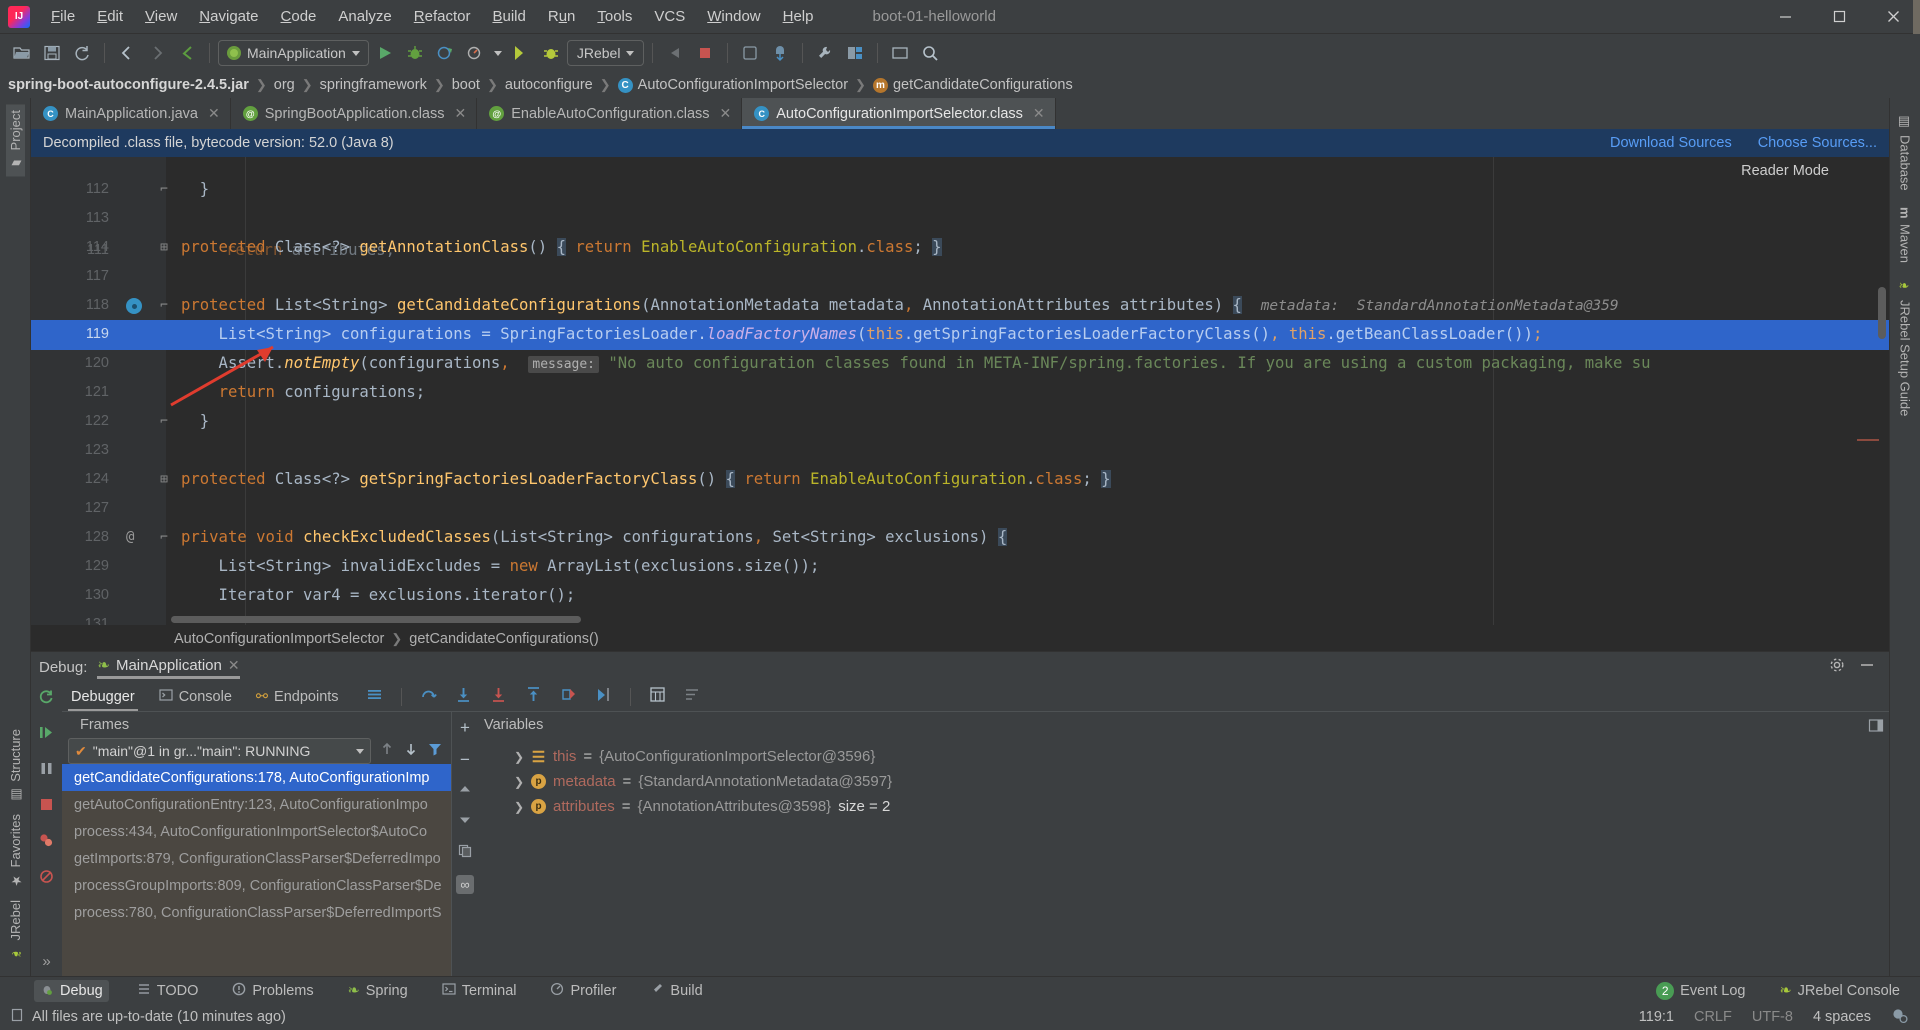  Describe the element at coordinates (960, 53) in the screenshot. I see `main-toolbar: MainApplication JRebel` at that location.